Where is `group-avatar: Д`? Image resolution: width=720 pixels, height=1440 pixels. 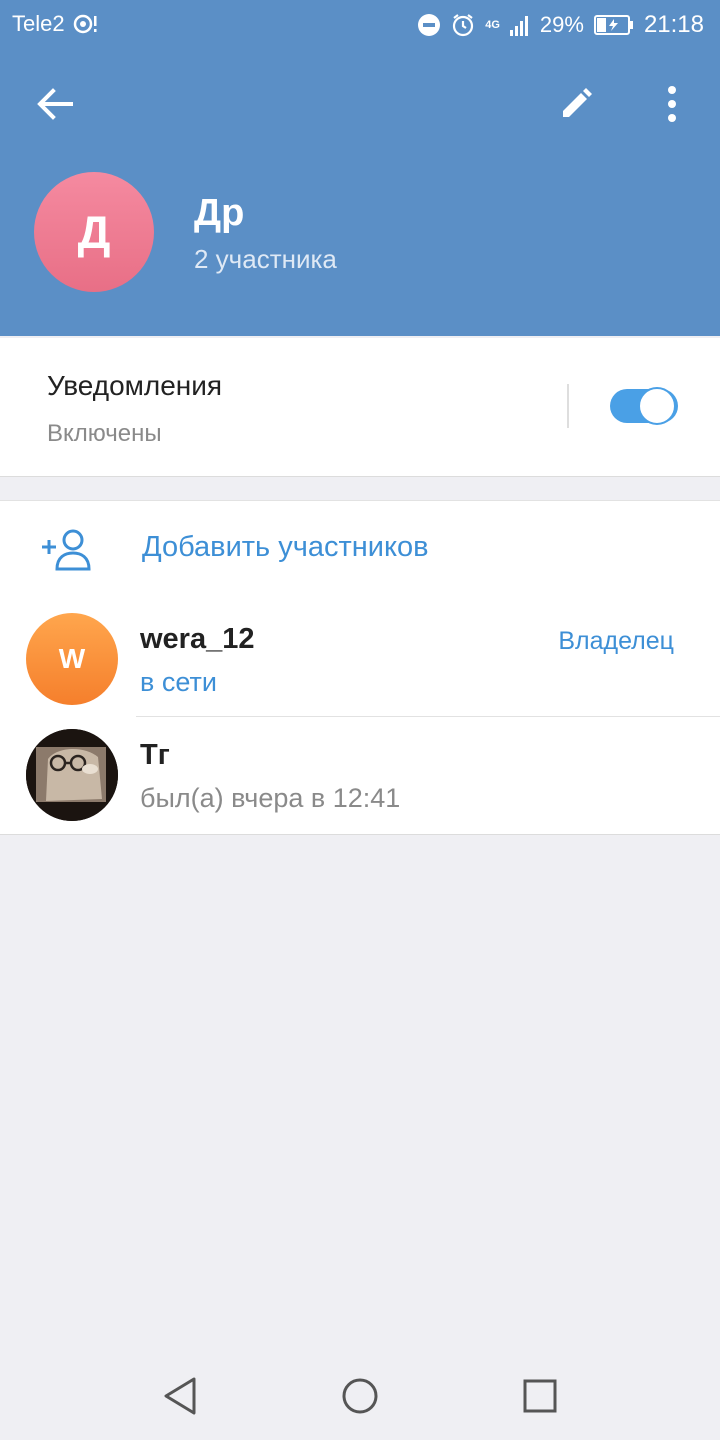 group-avatar: Д is located at coordinates (94, 232).